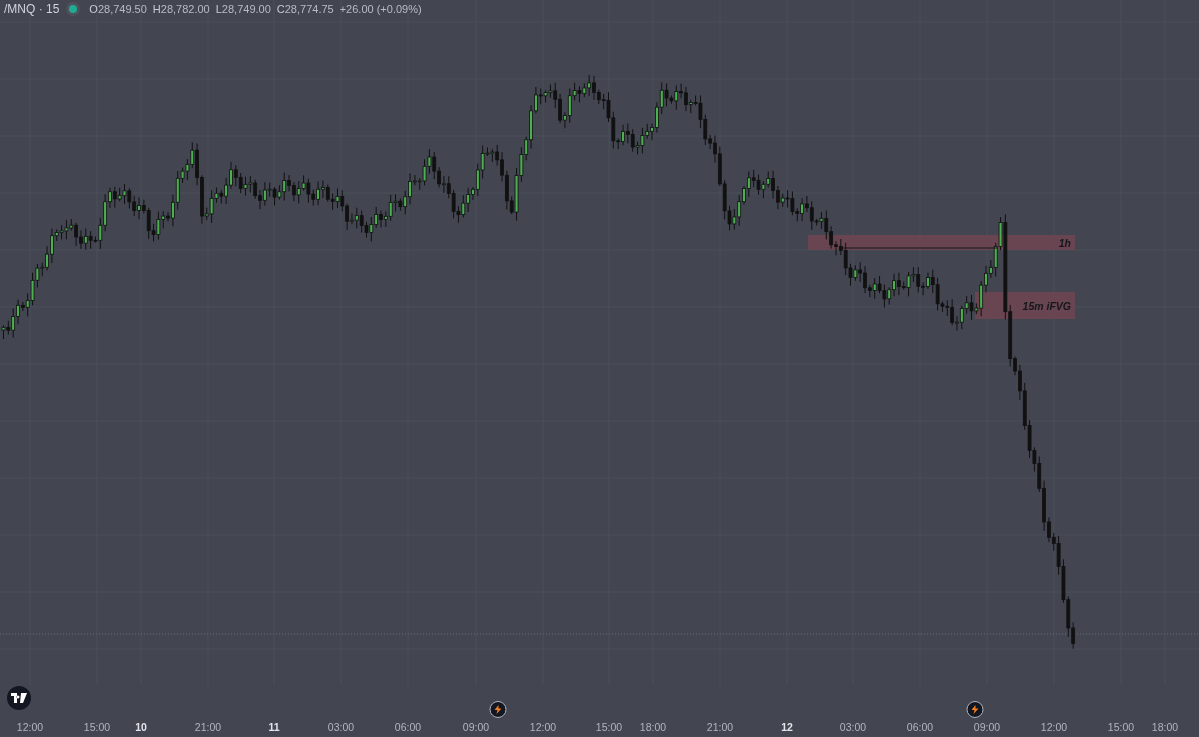 This screenshot has height=737, width=1199. What do you see at coordinates (305, 9) in the screenshot?
I see `ohlc-value: C28,774.75` at bounding box center [305, 9].